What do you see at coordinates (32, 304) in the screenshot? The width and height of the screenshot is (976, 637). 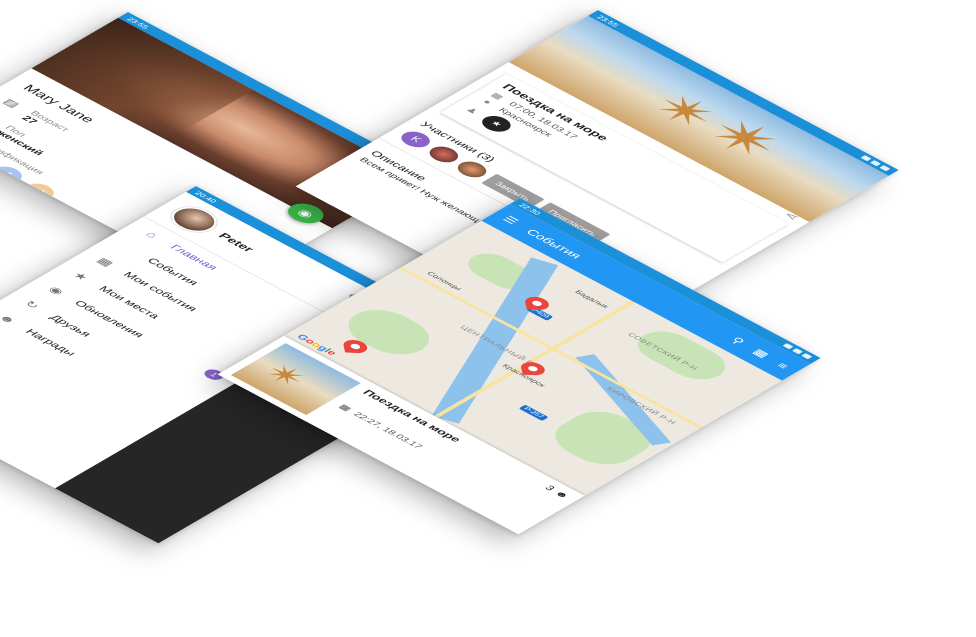 I see `refresh-icon: ↻` at bounding box center [32, 304].